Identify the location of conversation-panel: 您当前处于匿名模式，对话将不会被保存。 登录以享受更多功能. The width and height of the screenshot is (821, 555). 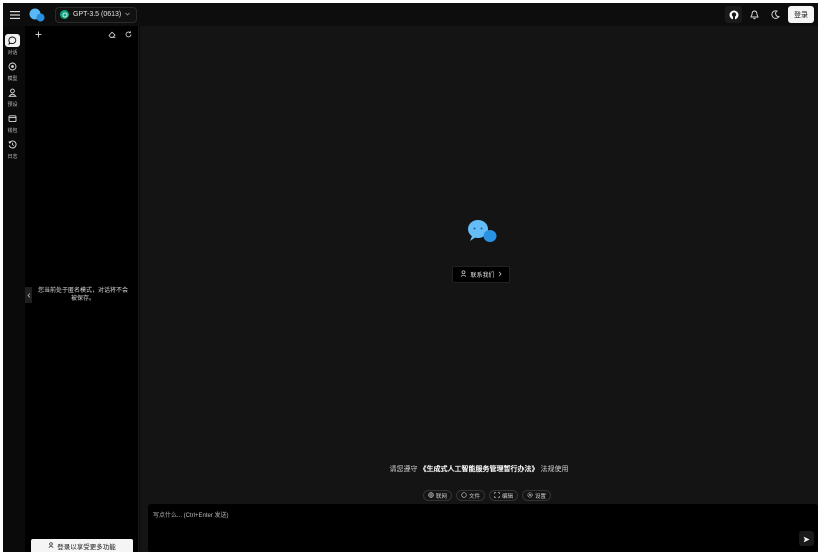
(82, 289).